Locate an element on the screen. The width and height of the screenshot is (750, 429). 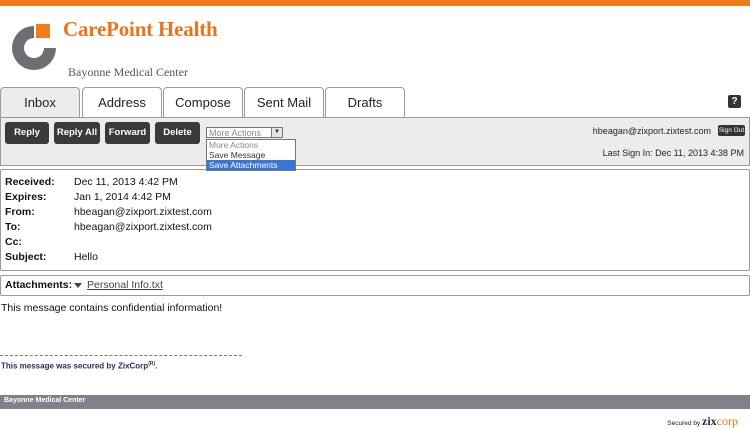
delete-button: Delete is located at coordinates (177, 133).